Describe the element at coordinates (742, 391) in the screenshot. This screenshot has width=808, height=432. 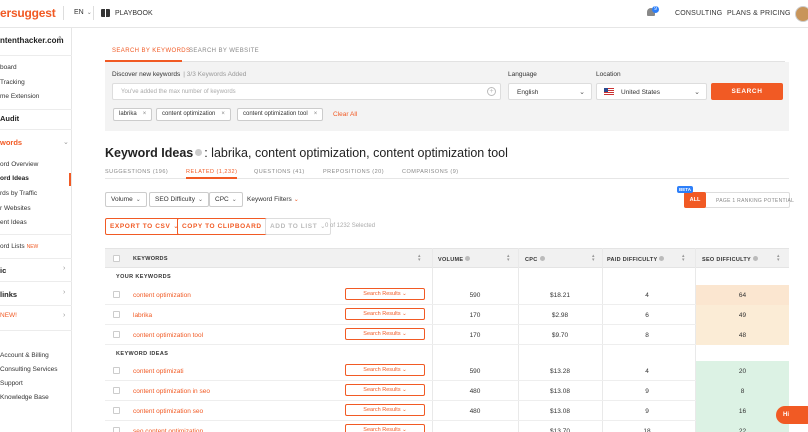
I see `seo-difficulty-cell: 8` at that location.